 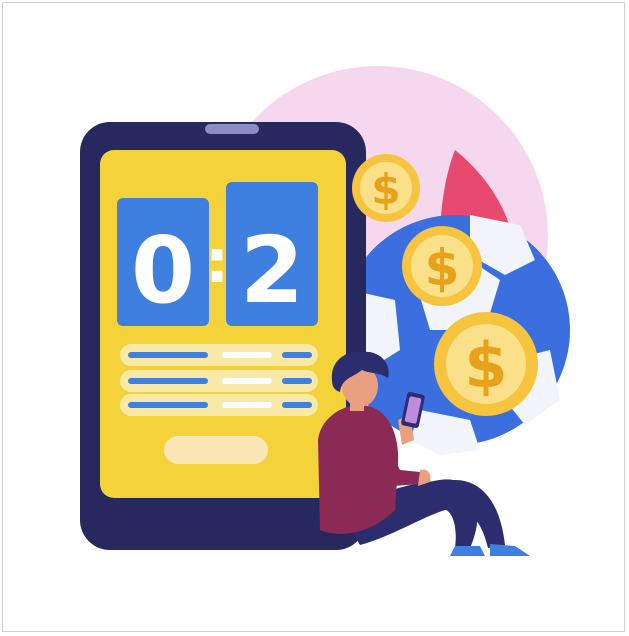 What do you see at coordinates (272, 270) in the screenshot?
I see `away-score: 2` at bounding box center [272, 270].